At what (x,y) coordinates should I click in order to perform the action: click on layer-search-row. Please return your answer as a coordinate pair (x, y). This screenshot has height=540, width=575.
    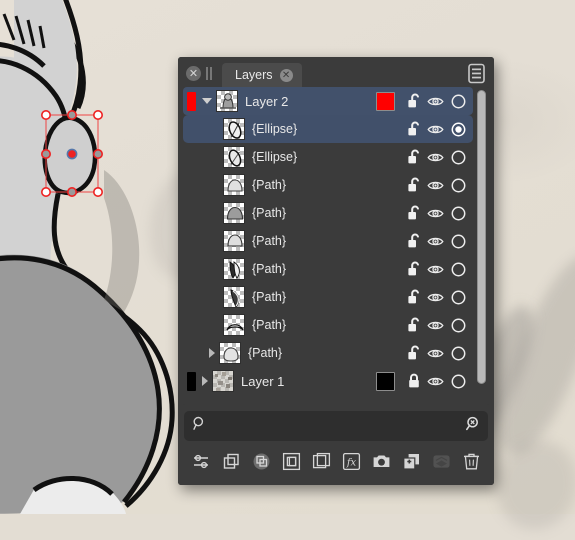
    Looking at the image, I should click on (336, 426).